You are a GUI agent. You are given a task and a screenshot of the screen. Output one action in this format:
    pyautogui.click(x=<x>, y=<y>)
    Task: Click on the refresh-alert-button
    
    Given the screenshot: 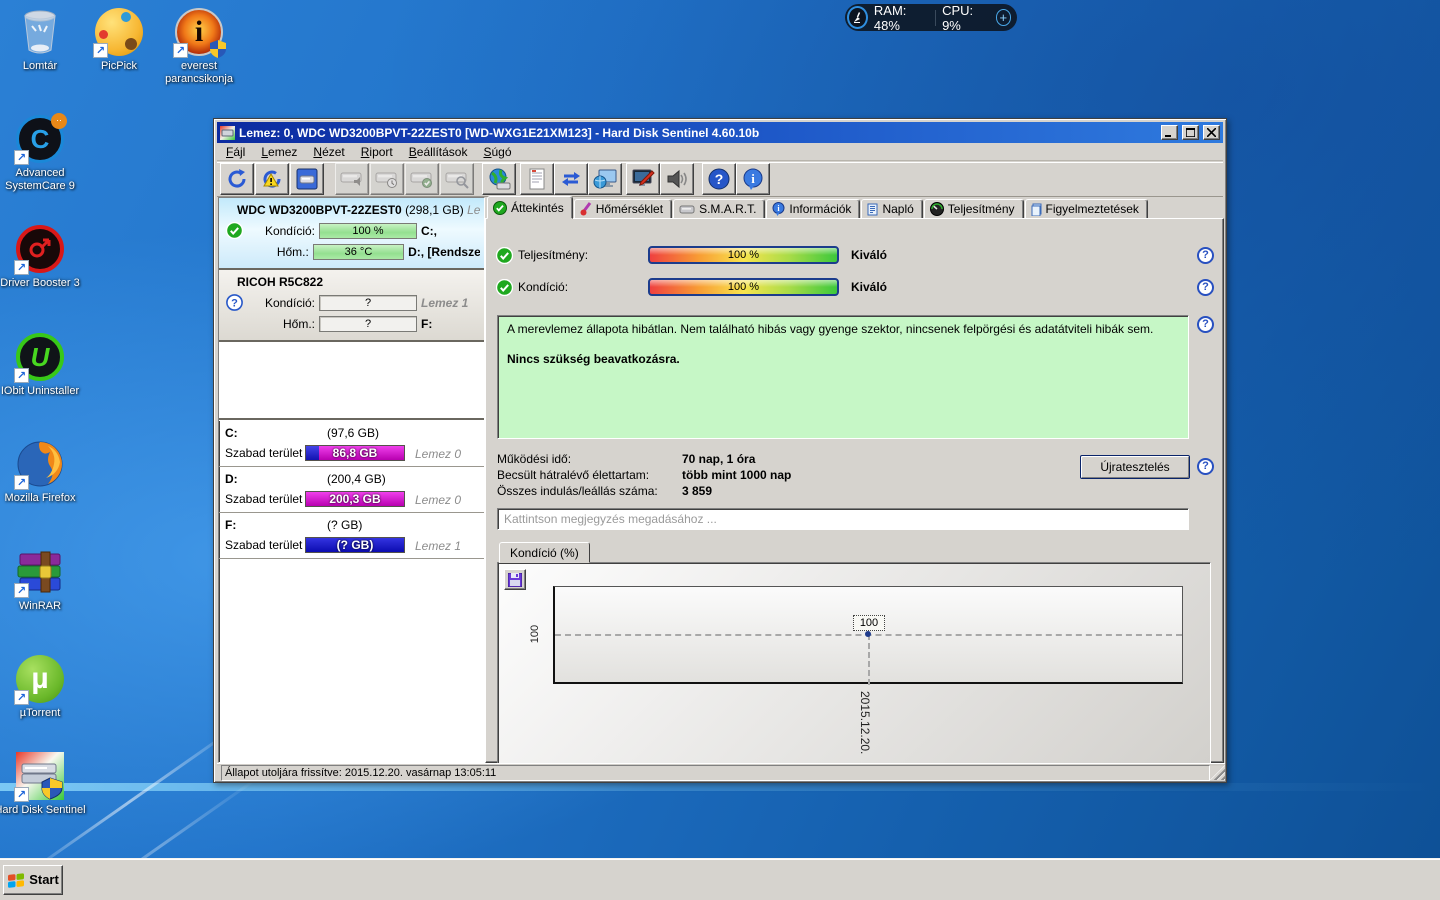 What is the action you would take?
    pyautogui.click(x=272, y=179)
    